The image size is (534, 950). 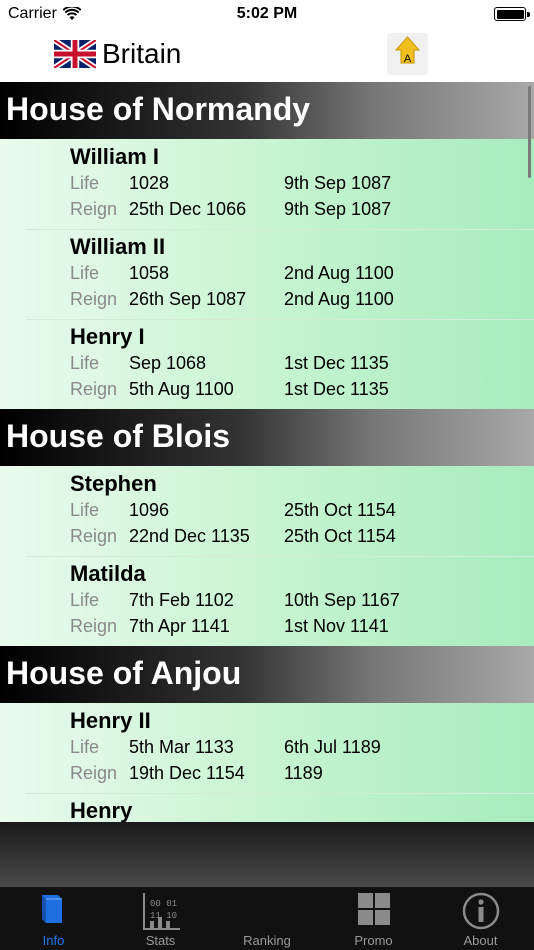 What do you see at coordinates (480, 940) in the screenshot?
I see `tab-label: About` at bounding box center [480, 940].